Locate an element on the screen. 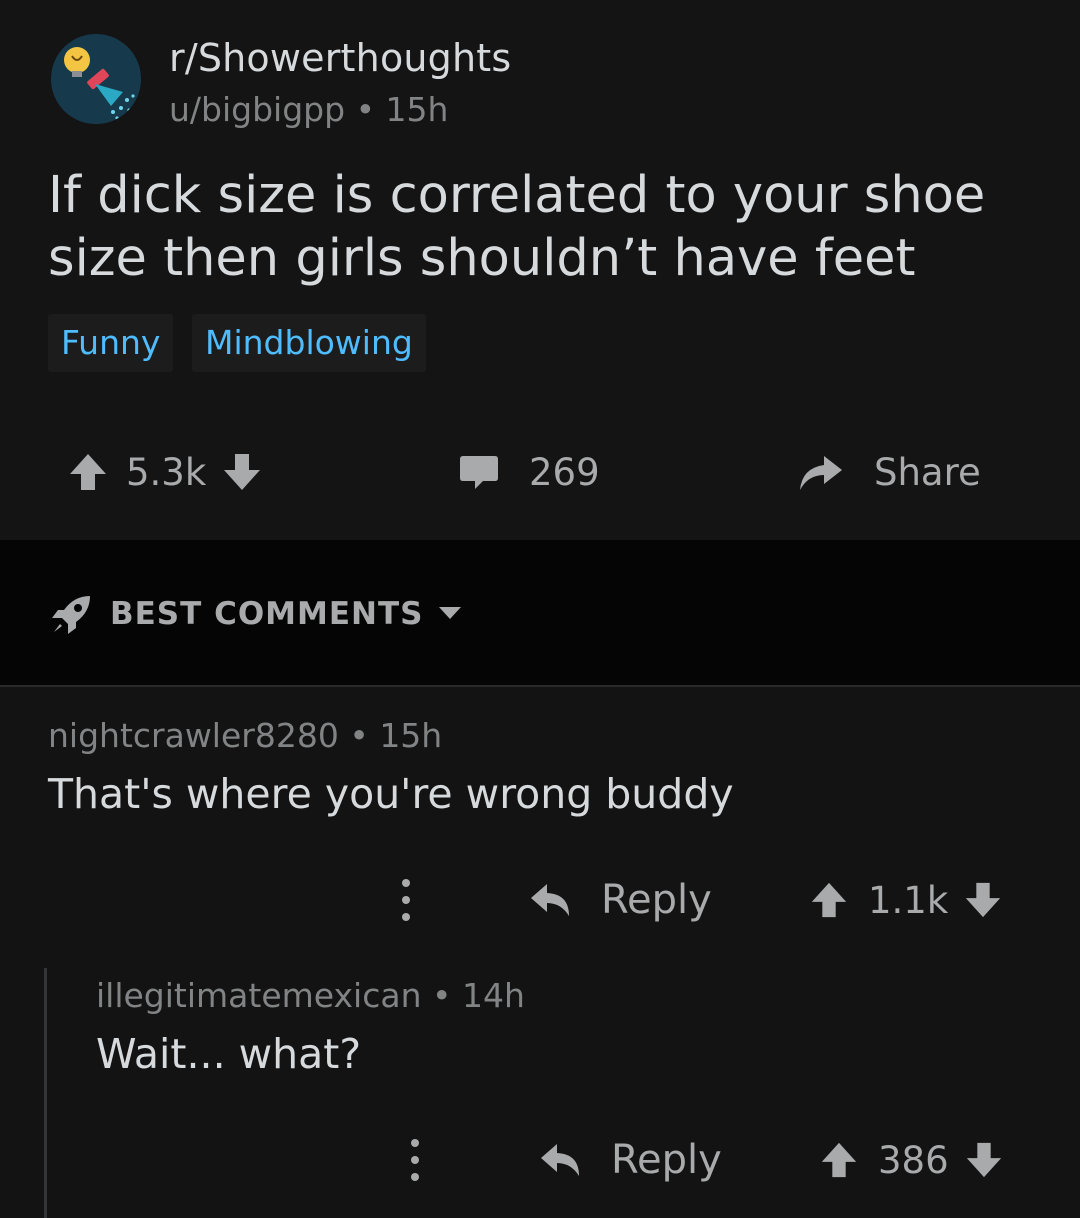 The image size is (1080, 1218). post-age: 15h is located at coordinates (417, 109).